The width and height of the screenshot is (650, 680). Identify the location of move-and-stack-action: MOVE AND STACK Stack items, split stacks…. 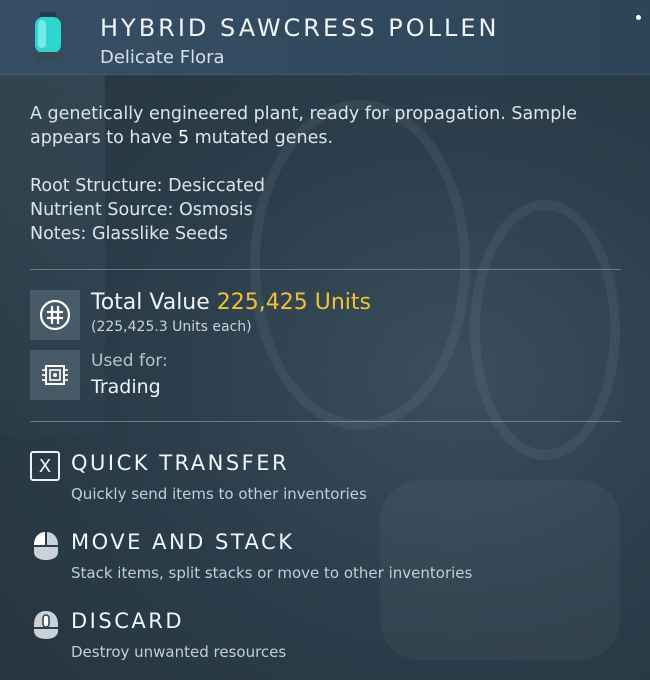
(330, 560).